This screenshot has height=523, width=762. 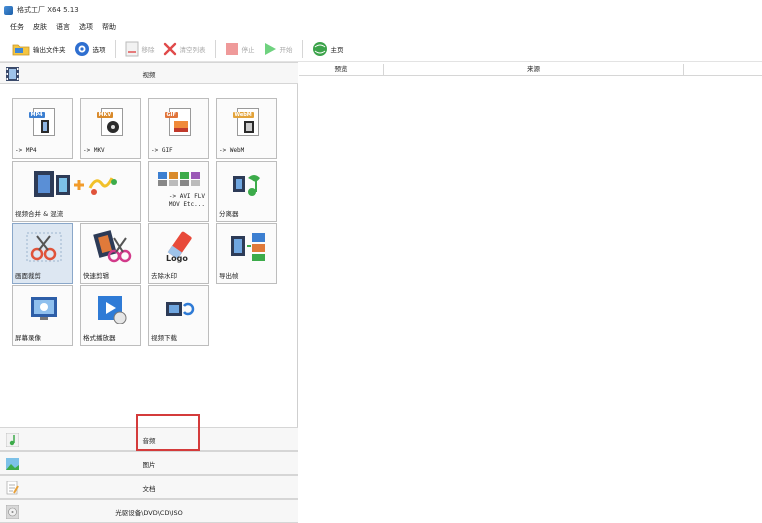 I want to click on tile-label: -> WebM, so click(x=232, y=150).